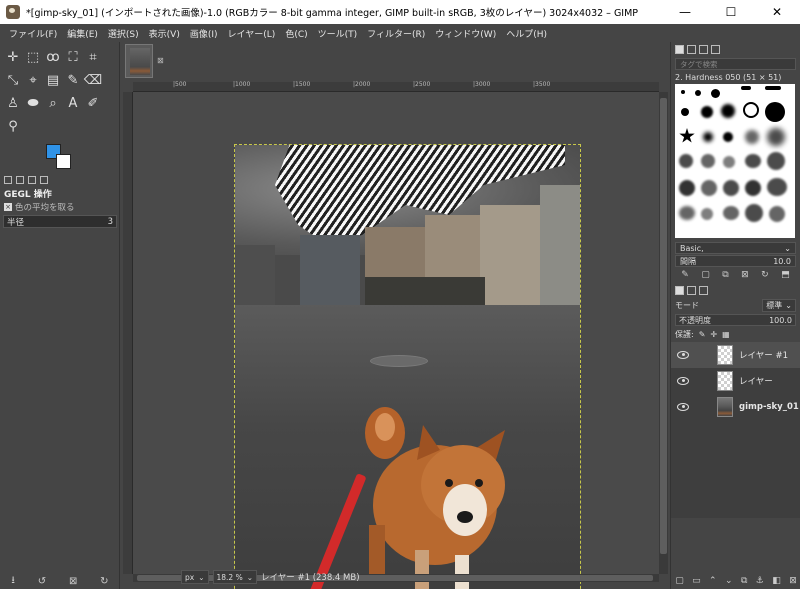 Image resolution: width=800 pixels, height=589 pixels. Describe the element at coordinates (13, 57) in the screenshot. I see `move-tool-icon: ✛` at that location.